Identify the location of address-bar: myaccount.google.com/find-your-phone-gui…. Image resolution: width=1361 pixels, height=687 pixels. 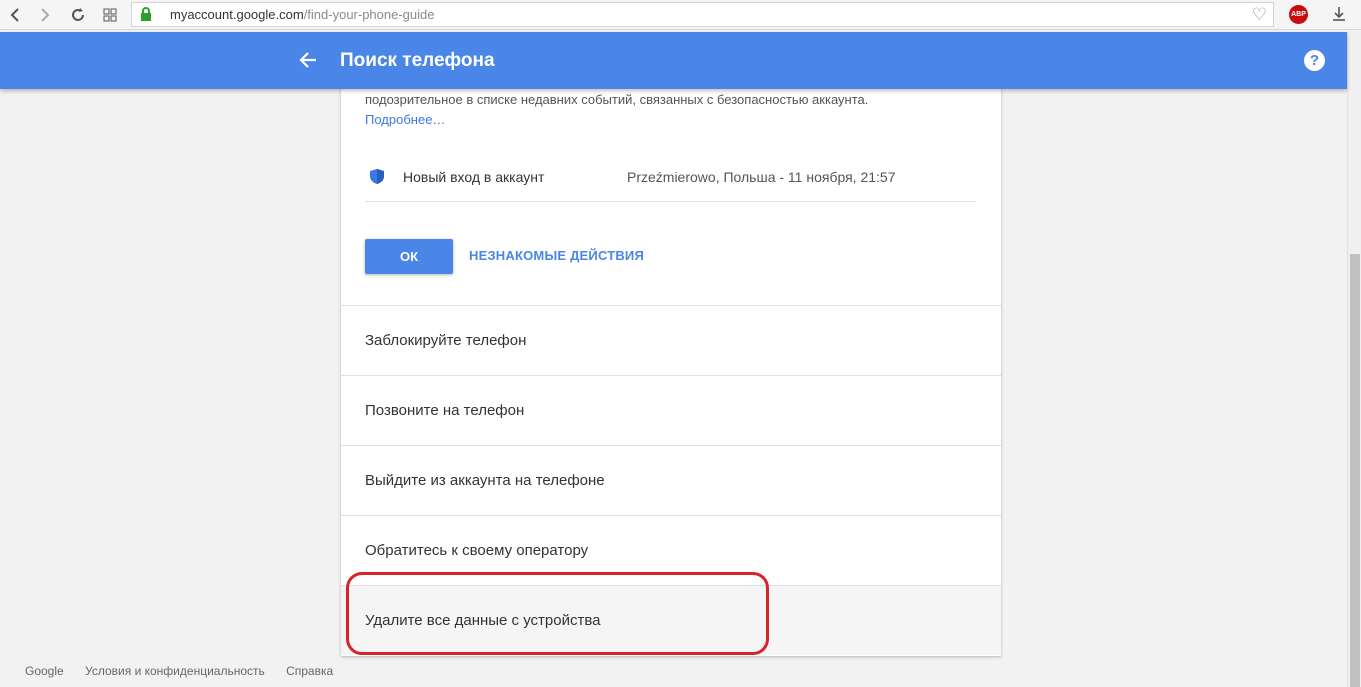
(702, 14).